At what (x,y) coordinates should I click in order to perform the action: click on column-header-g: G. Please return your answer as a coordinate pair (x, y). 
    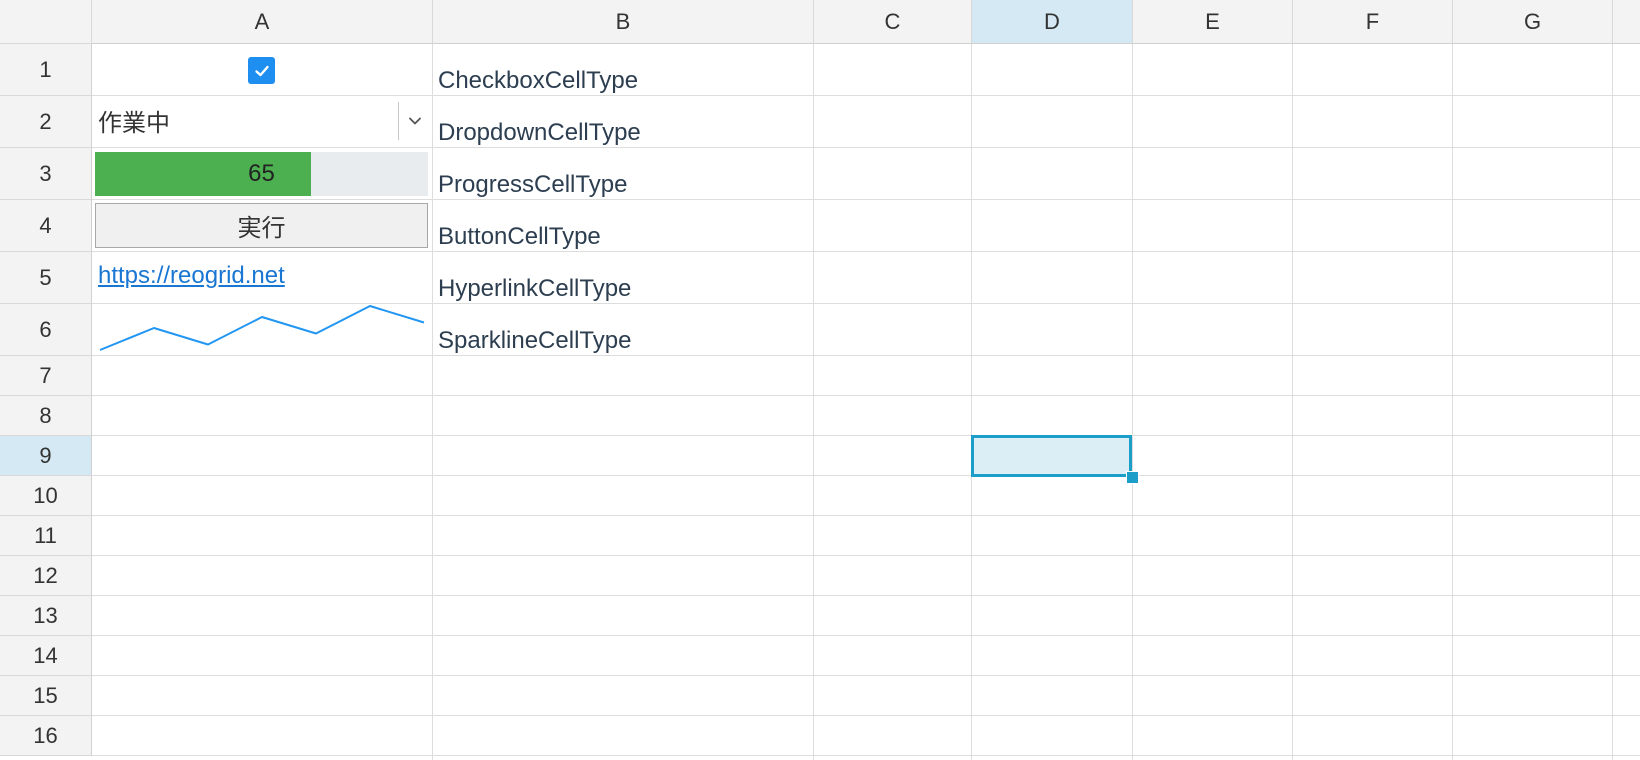
    Looking at the image, I should click on (1533, 22).